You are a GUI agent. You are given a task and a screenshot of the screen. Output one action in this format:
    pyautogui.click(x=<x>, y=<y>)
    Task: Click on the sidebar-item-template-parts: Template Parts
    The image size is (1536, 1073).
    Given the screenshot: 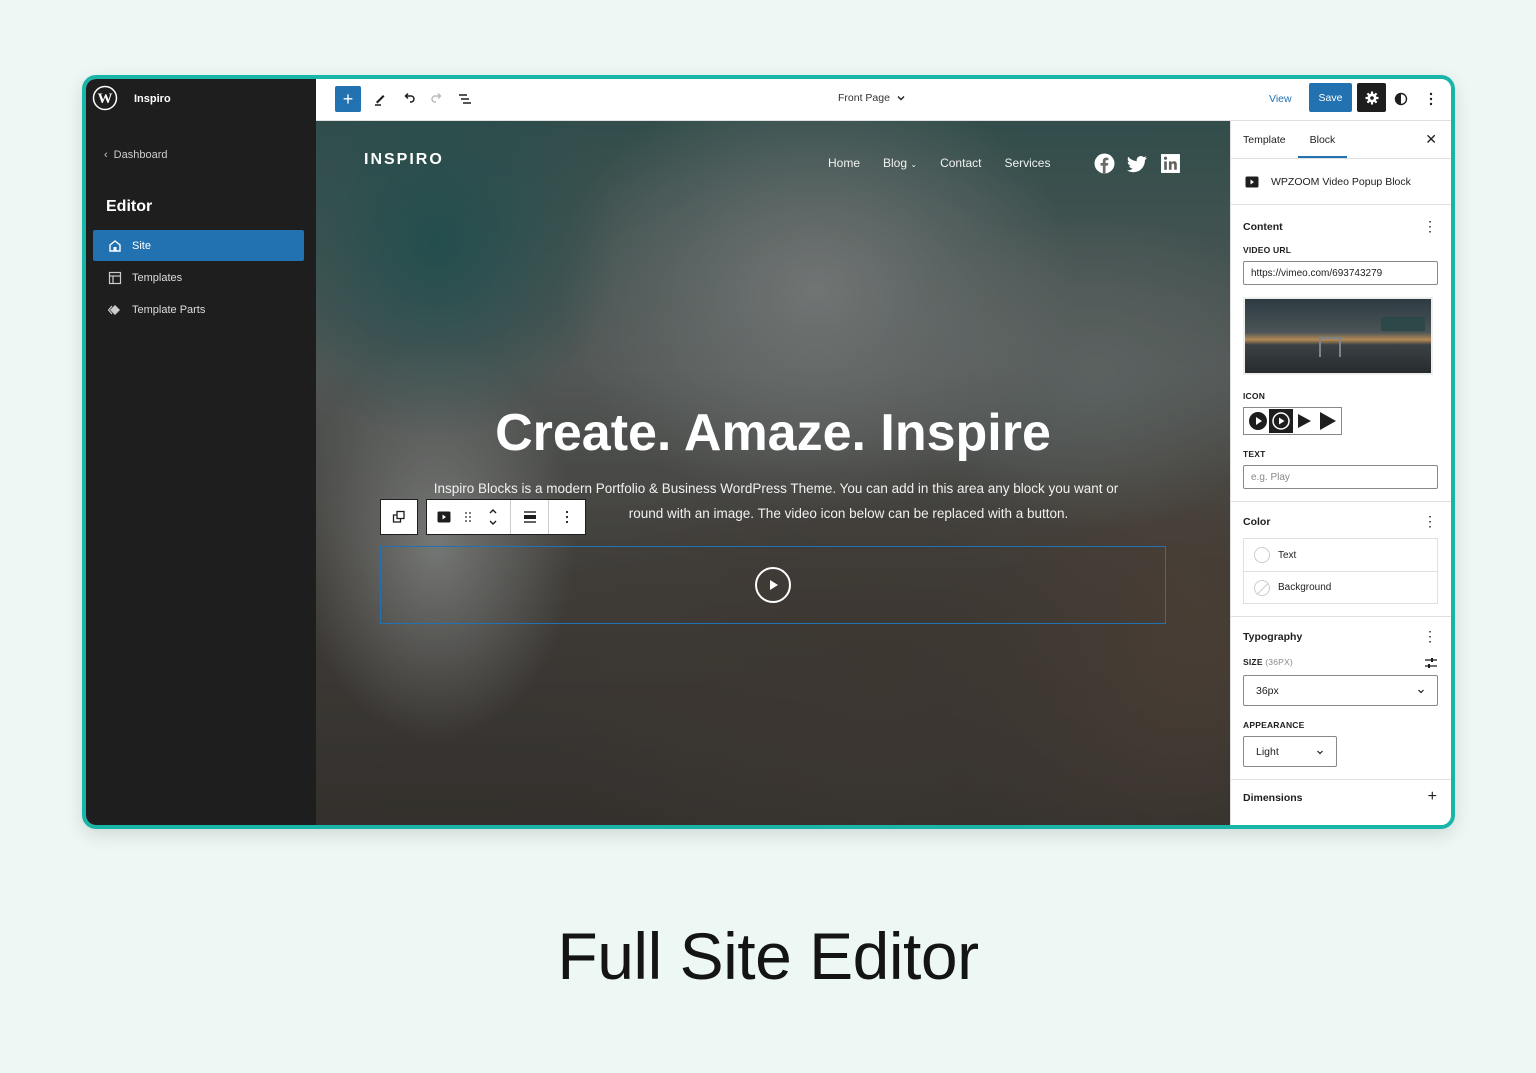 What is the action you would take?
    pyautogui.click(x=198, y=309)
    